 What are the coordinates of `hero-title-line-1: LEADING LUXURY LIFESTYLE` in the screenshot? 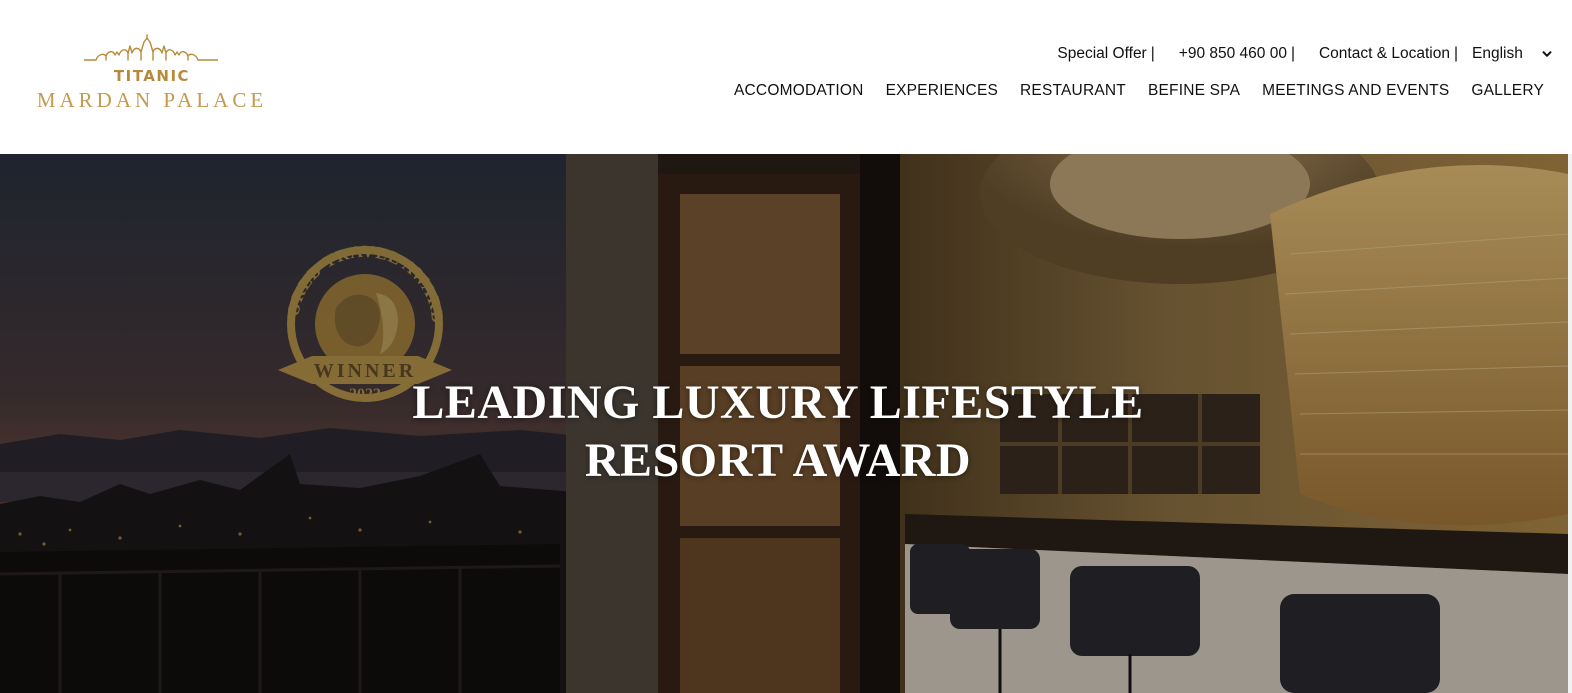 It's located at (778, 402).